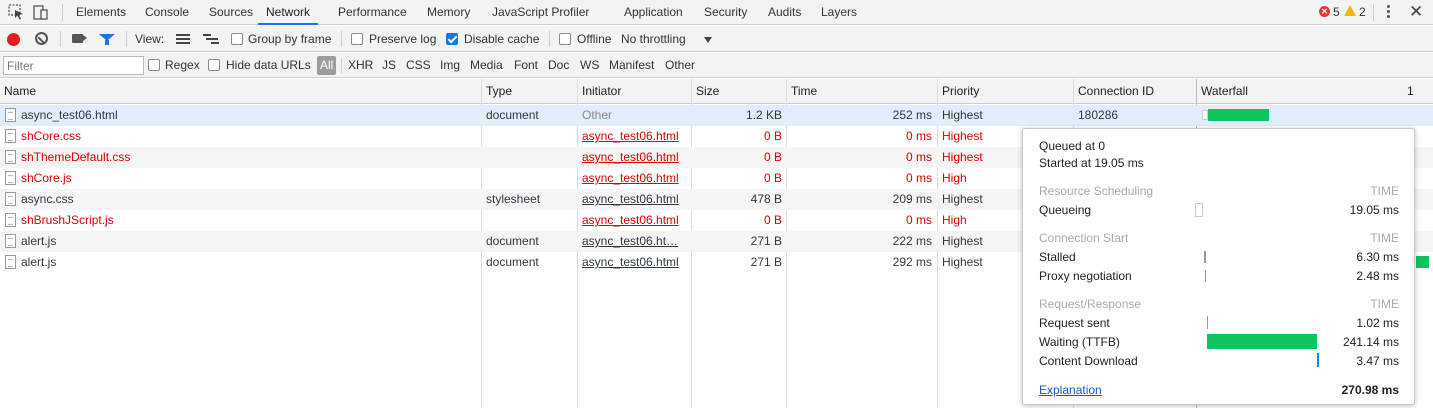  What do you see at coordinates (248, 115) in the screenshot?
I see `request-name: async_test06.html` at bounding box center [248, 115].